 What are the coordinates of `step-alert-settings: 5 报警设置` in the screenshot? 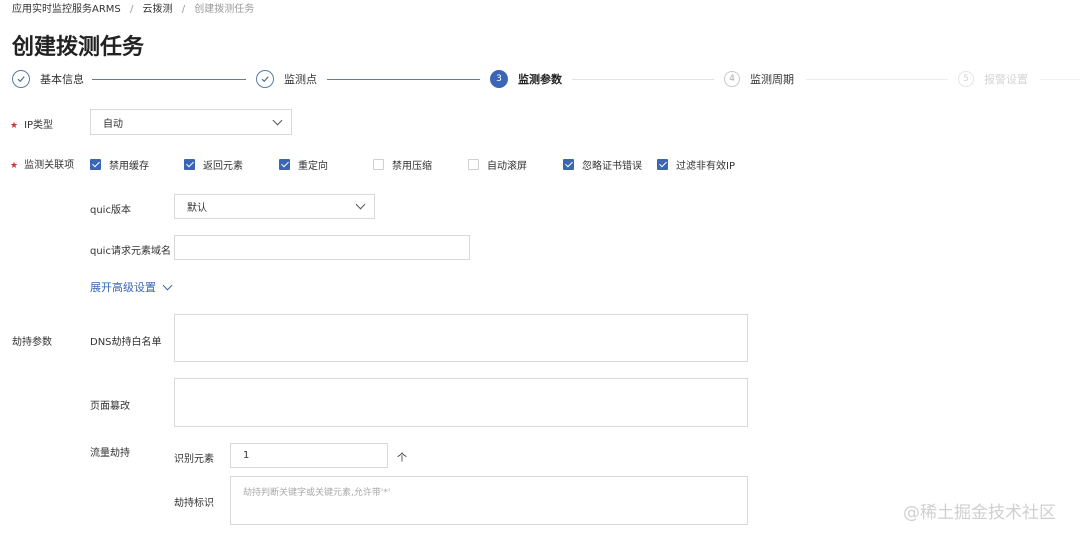 It's located at (993, 79).